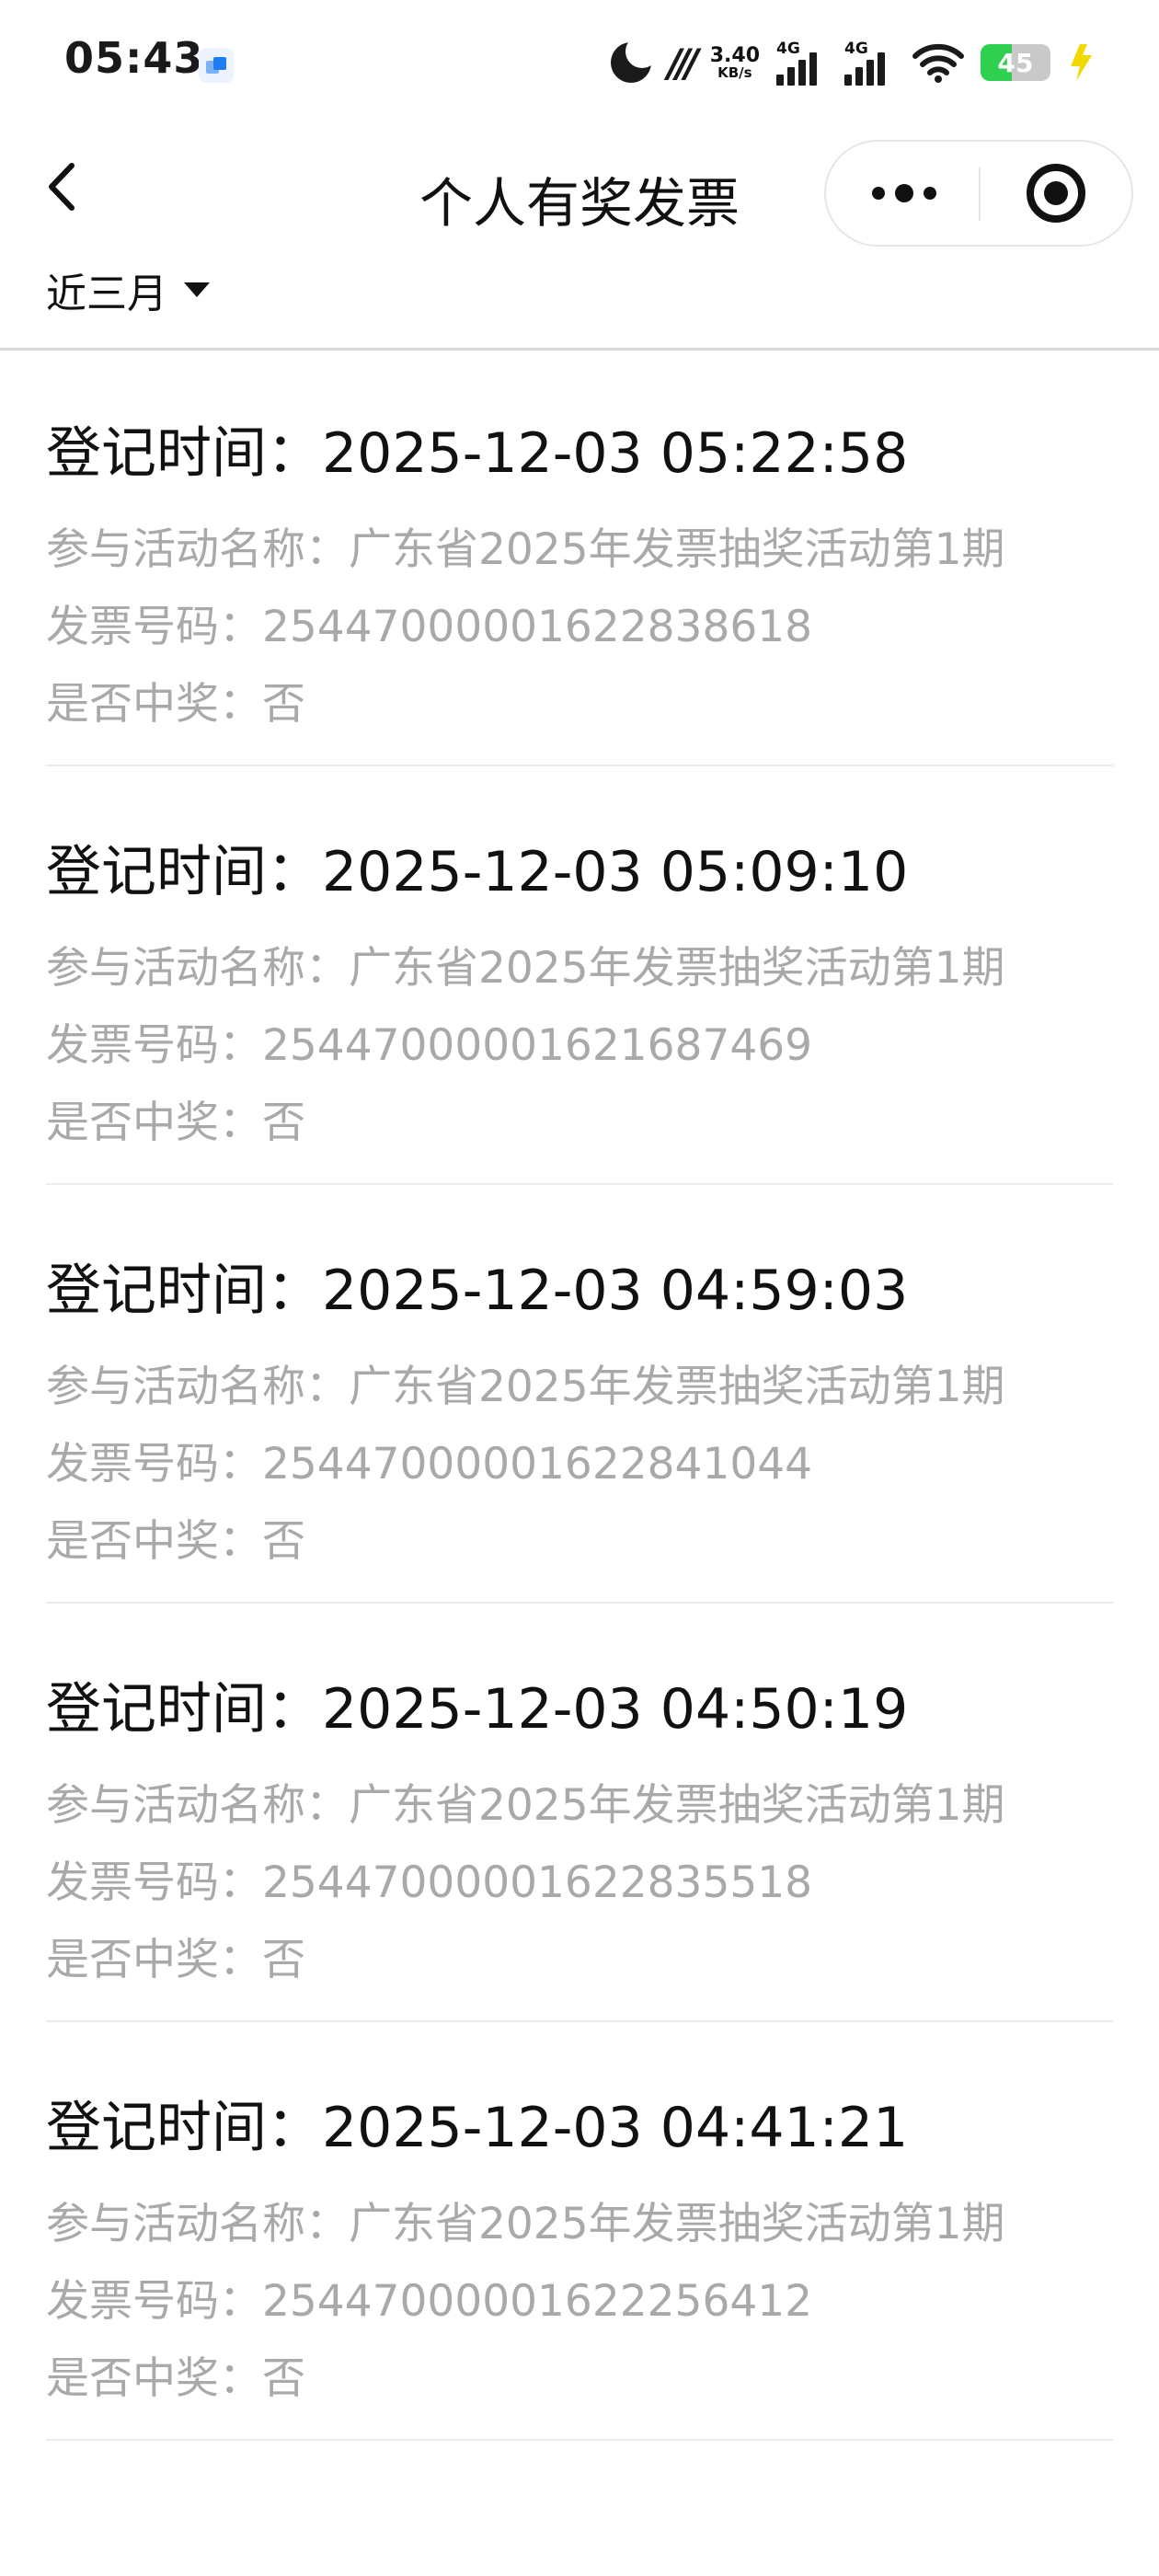 Image resolution: width=1159 pixels, height=2576 pixels. I want to click on mini-program-capsule, so click(978, 193).